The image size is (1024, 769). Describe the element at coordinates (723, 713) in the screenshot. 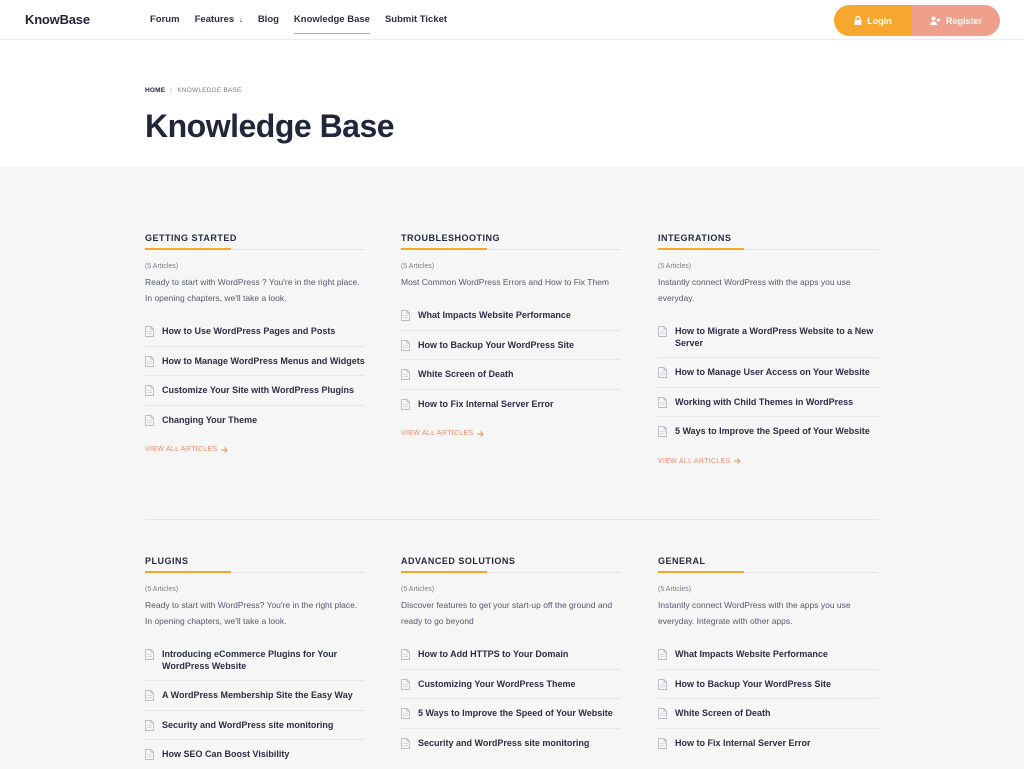

I see `article-title: White Screen of Death` at that location.